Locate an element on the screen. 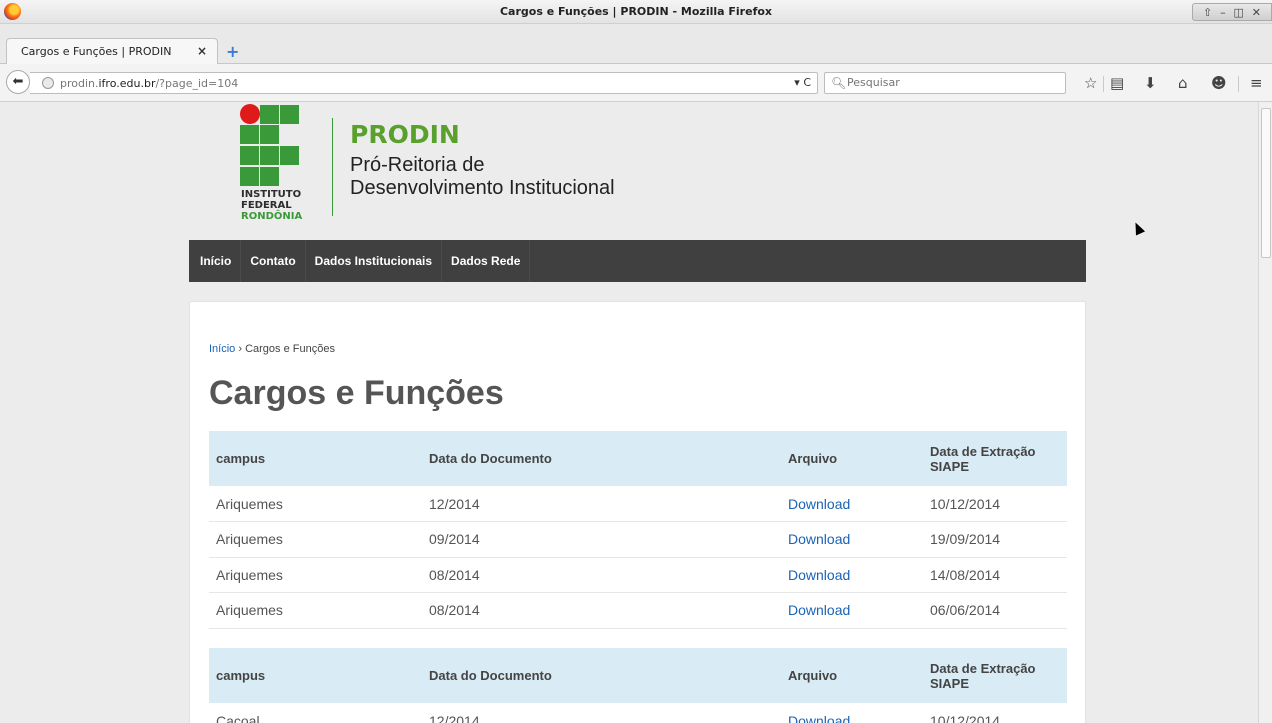  download-icon: ⬇ is located at coordinates (1150, 83).